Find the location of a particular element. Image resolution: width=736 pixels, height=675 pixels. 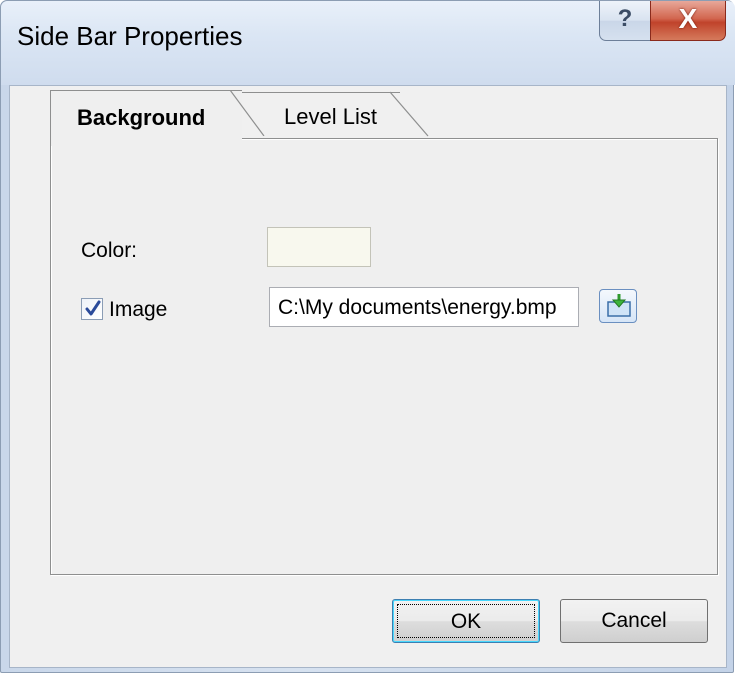

help-icon: ? is located at coordinates (625, 18).